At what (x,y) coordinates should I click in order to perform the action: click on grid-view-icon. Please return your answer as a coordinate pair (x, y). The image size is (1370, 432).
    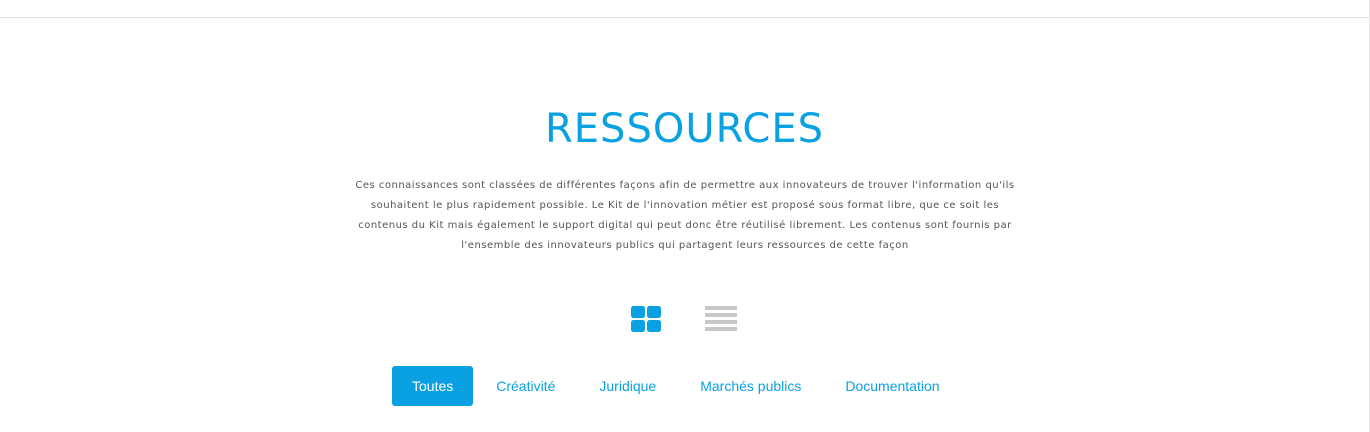
    Looking at the image, I should click on (646, 319).